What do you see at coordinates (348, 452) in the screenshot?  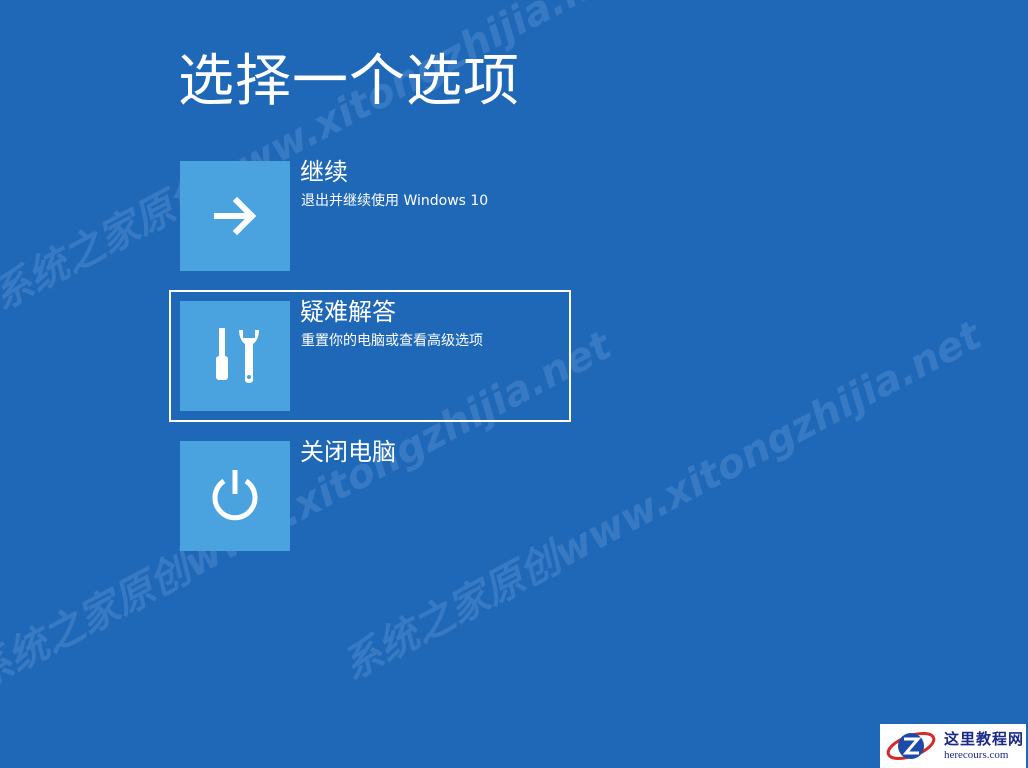 I see `shutdown-label: 关闭电脑` at bounding box center [348, 452].